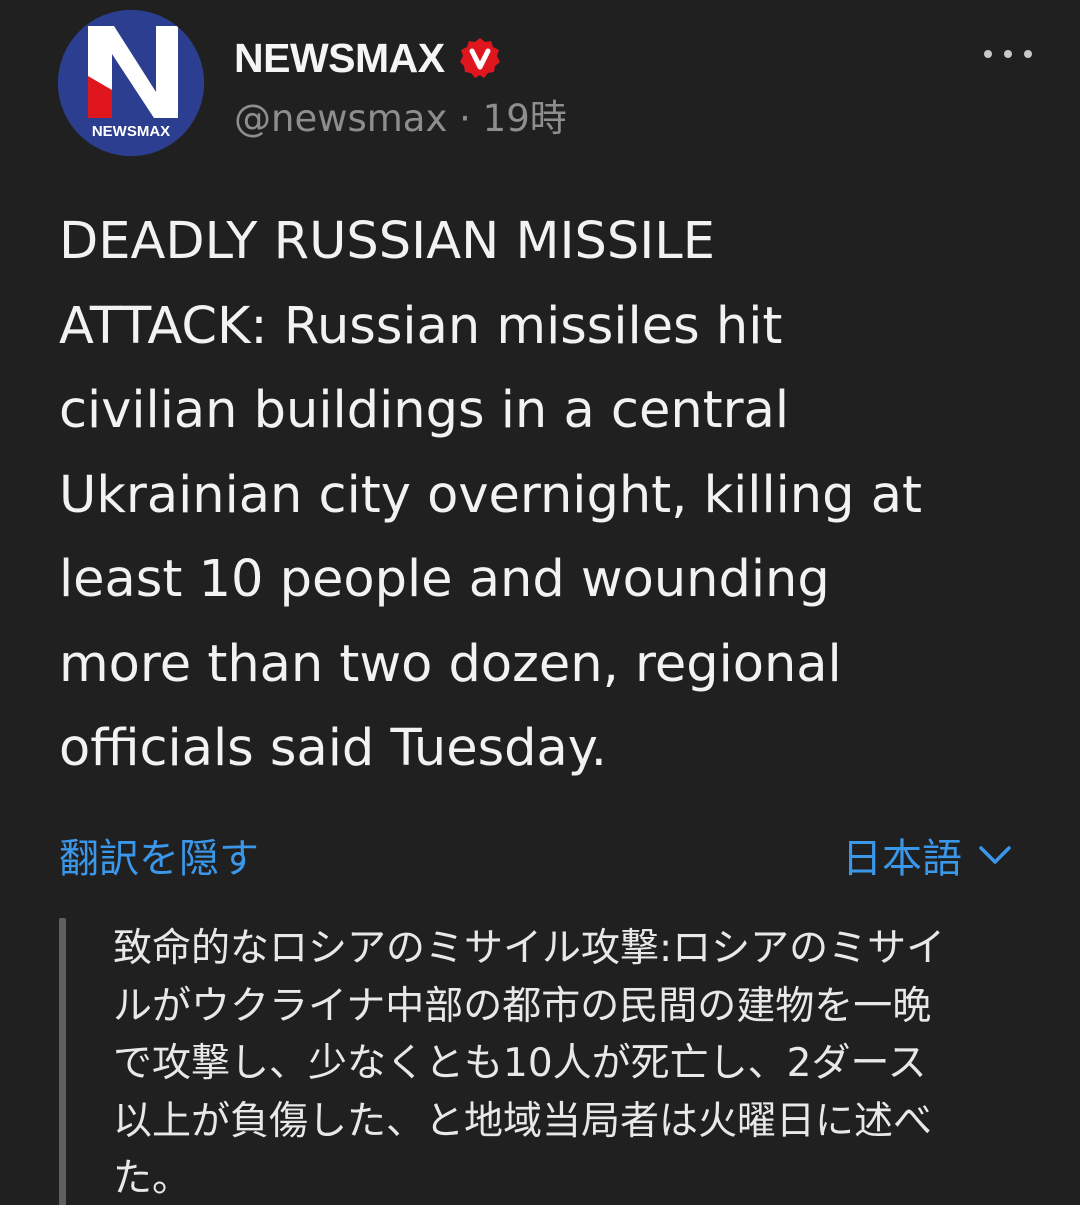 The width and height of the screenshot is (1080, 1205). I want to click on author-handle: @newsmax, so click(340, 118).